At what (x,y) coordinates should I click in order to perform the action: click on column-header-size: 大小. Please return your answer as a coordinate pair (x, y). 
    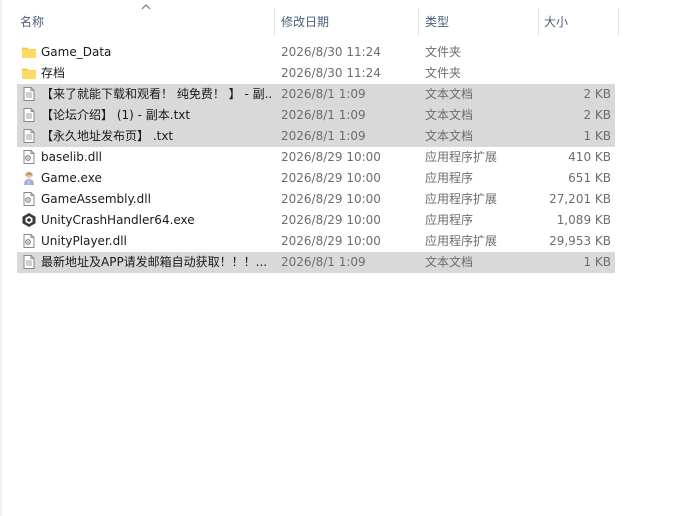
    Looking at the image, I should click on (579, 19).